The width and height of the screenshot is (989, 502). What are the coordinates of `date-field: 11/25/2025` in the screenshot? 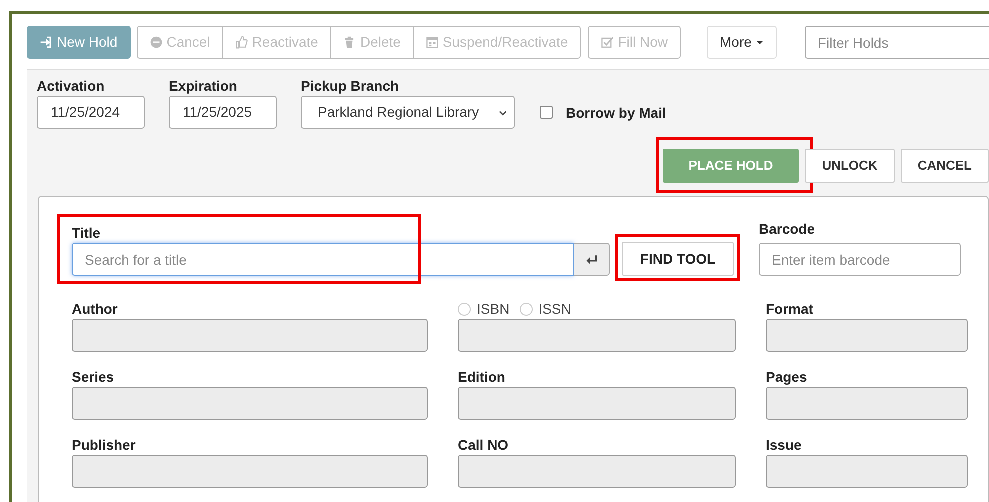 It's located at (223, 112).